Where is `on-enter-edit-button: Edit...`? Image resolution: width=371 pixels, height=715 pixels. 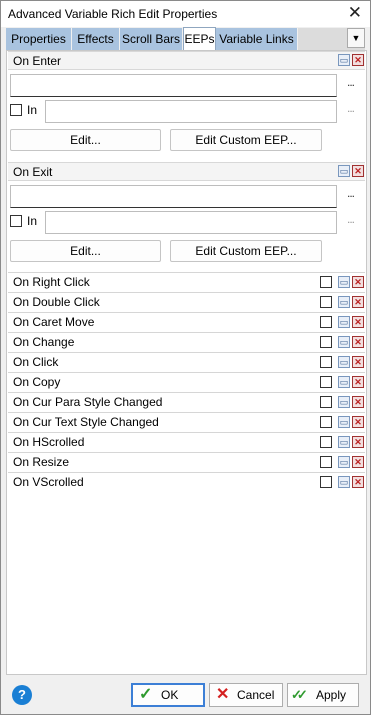 on-enter-edit-button: Edit... is located at coordinates (85, 140).